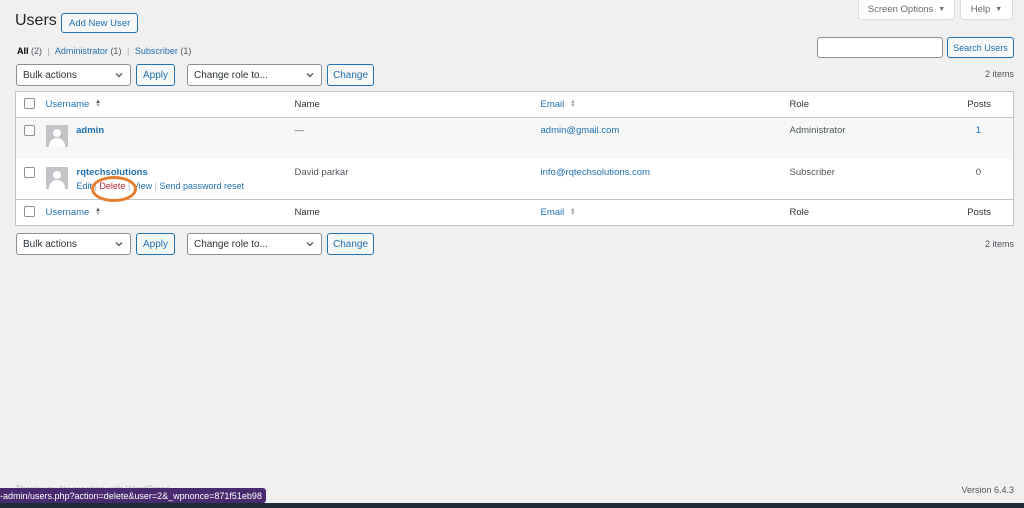  Describe the element at coordinates (155, 75) in the screenshot. I see `apply-button-top: Apply` at that location.